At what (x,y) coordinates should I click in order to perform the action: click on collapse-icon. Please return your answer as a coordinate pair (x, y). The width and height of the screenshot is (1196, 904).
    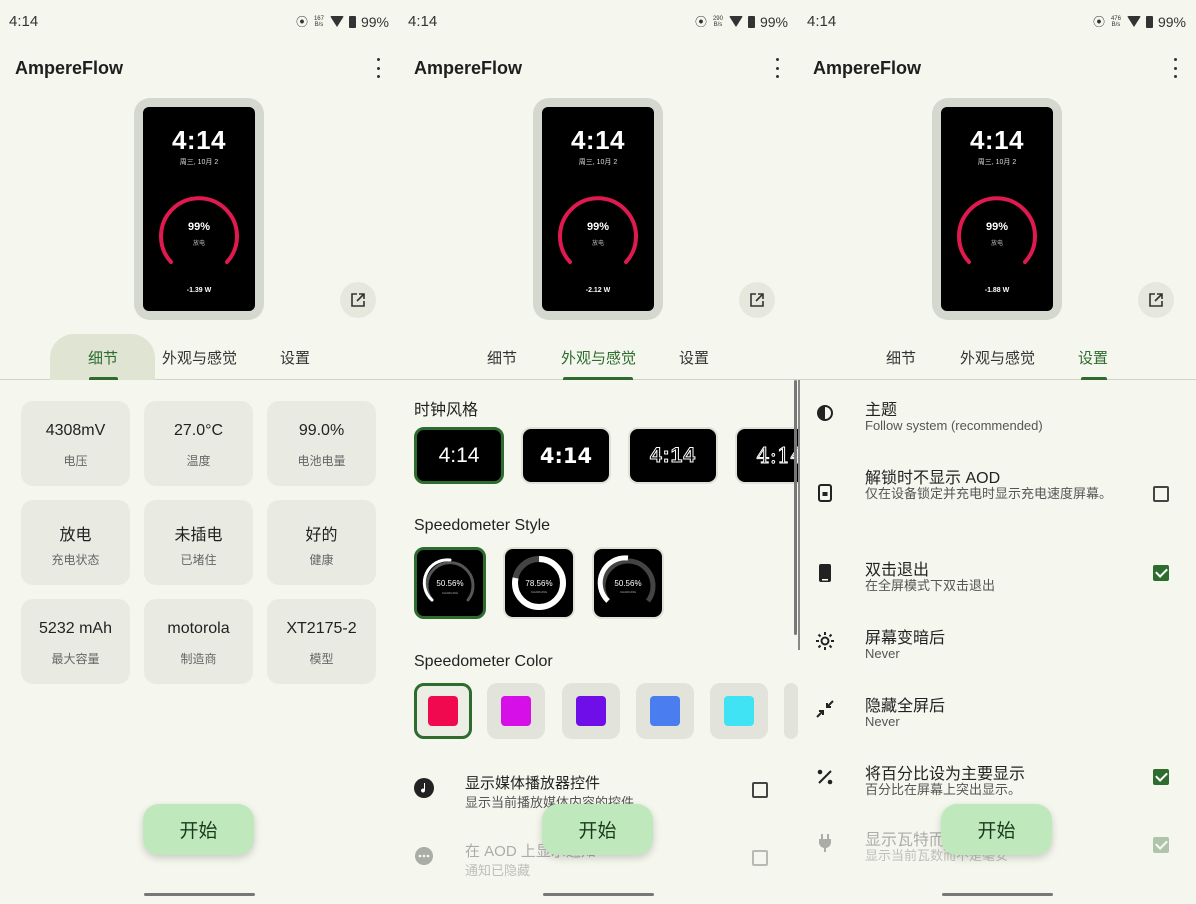
    Looking at the image, I should click on (825, 709).